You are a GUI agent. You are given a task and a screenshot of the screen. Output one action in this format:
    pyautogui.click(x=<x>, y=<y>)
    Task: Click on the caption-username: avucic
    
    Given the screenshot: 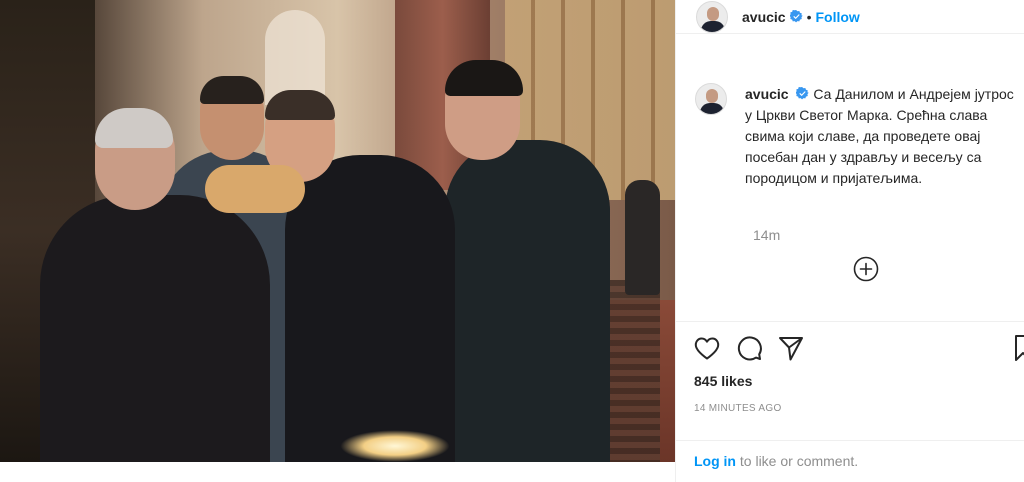 What is the action you would take?
    pyautogui.click(x=767, y=94)
    